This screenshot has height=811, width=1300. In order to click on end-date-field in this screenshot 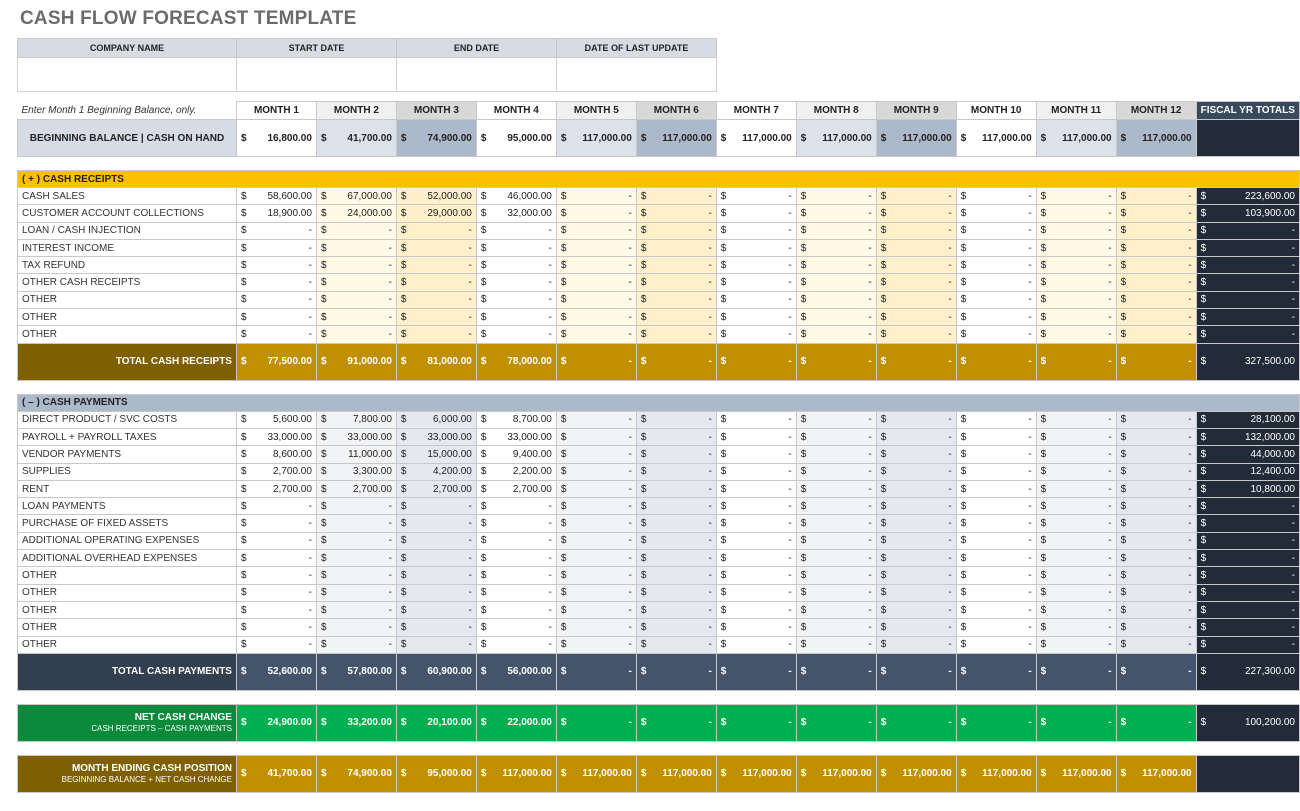, I will do `click(476, 74)`.